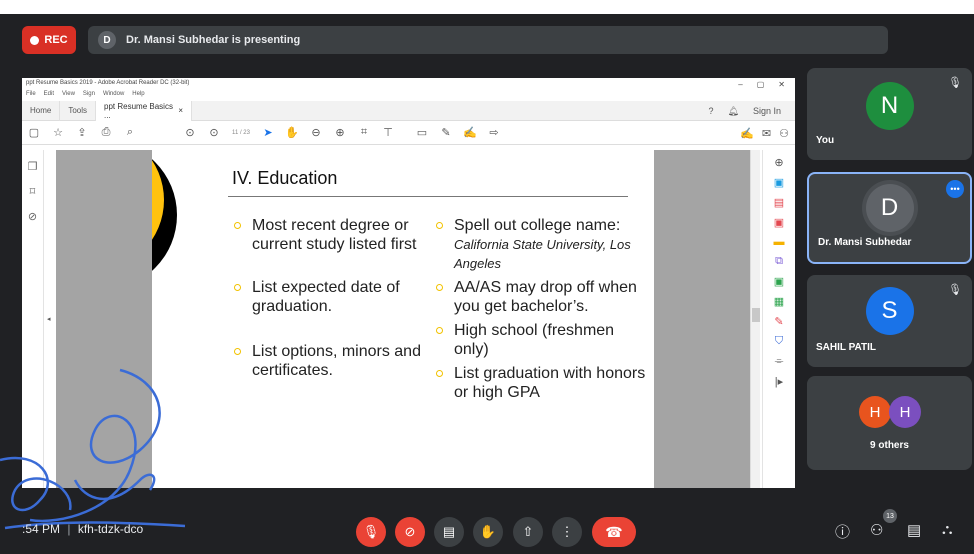  What do you see at coordinates (784, 133) in the screenshot?
I see `share-user-icon: ⚇` at bounding box center [784, 133].